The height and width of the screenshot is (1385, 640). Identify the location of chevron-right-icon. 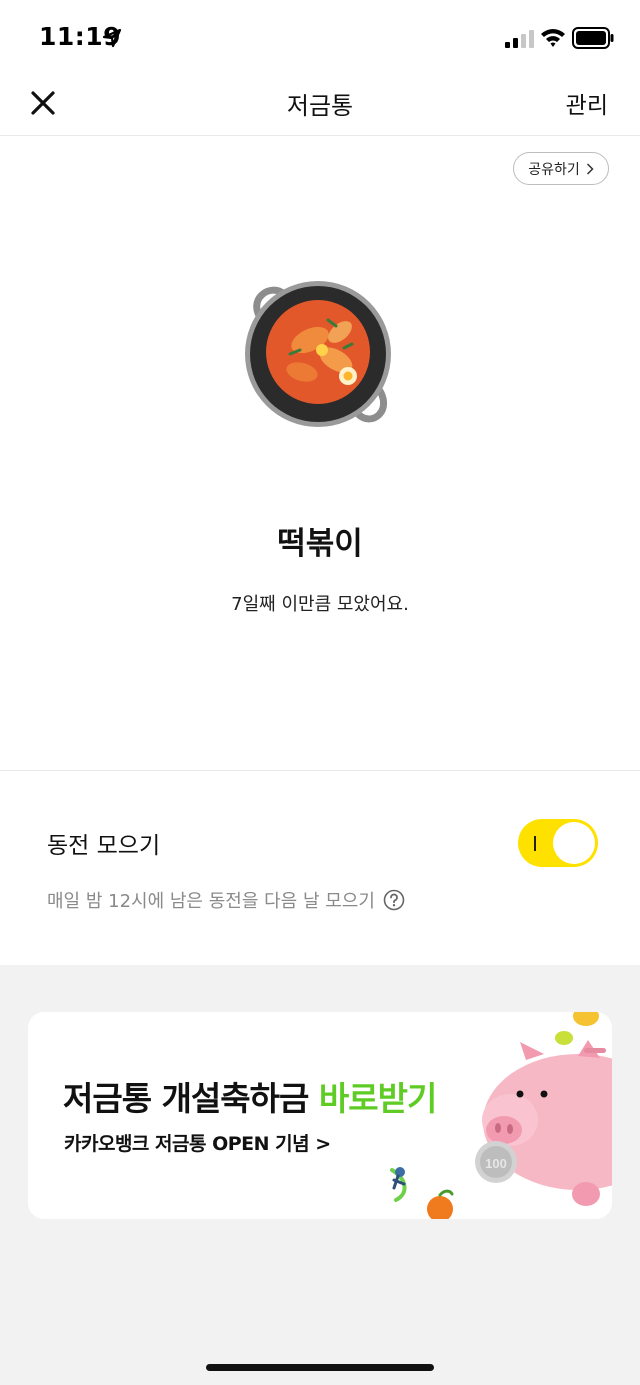
(590, 168).